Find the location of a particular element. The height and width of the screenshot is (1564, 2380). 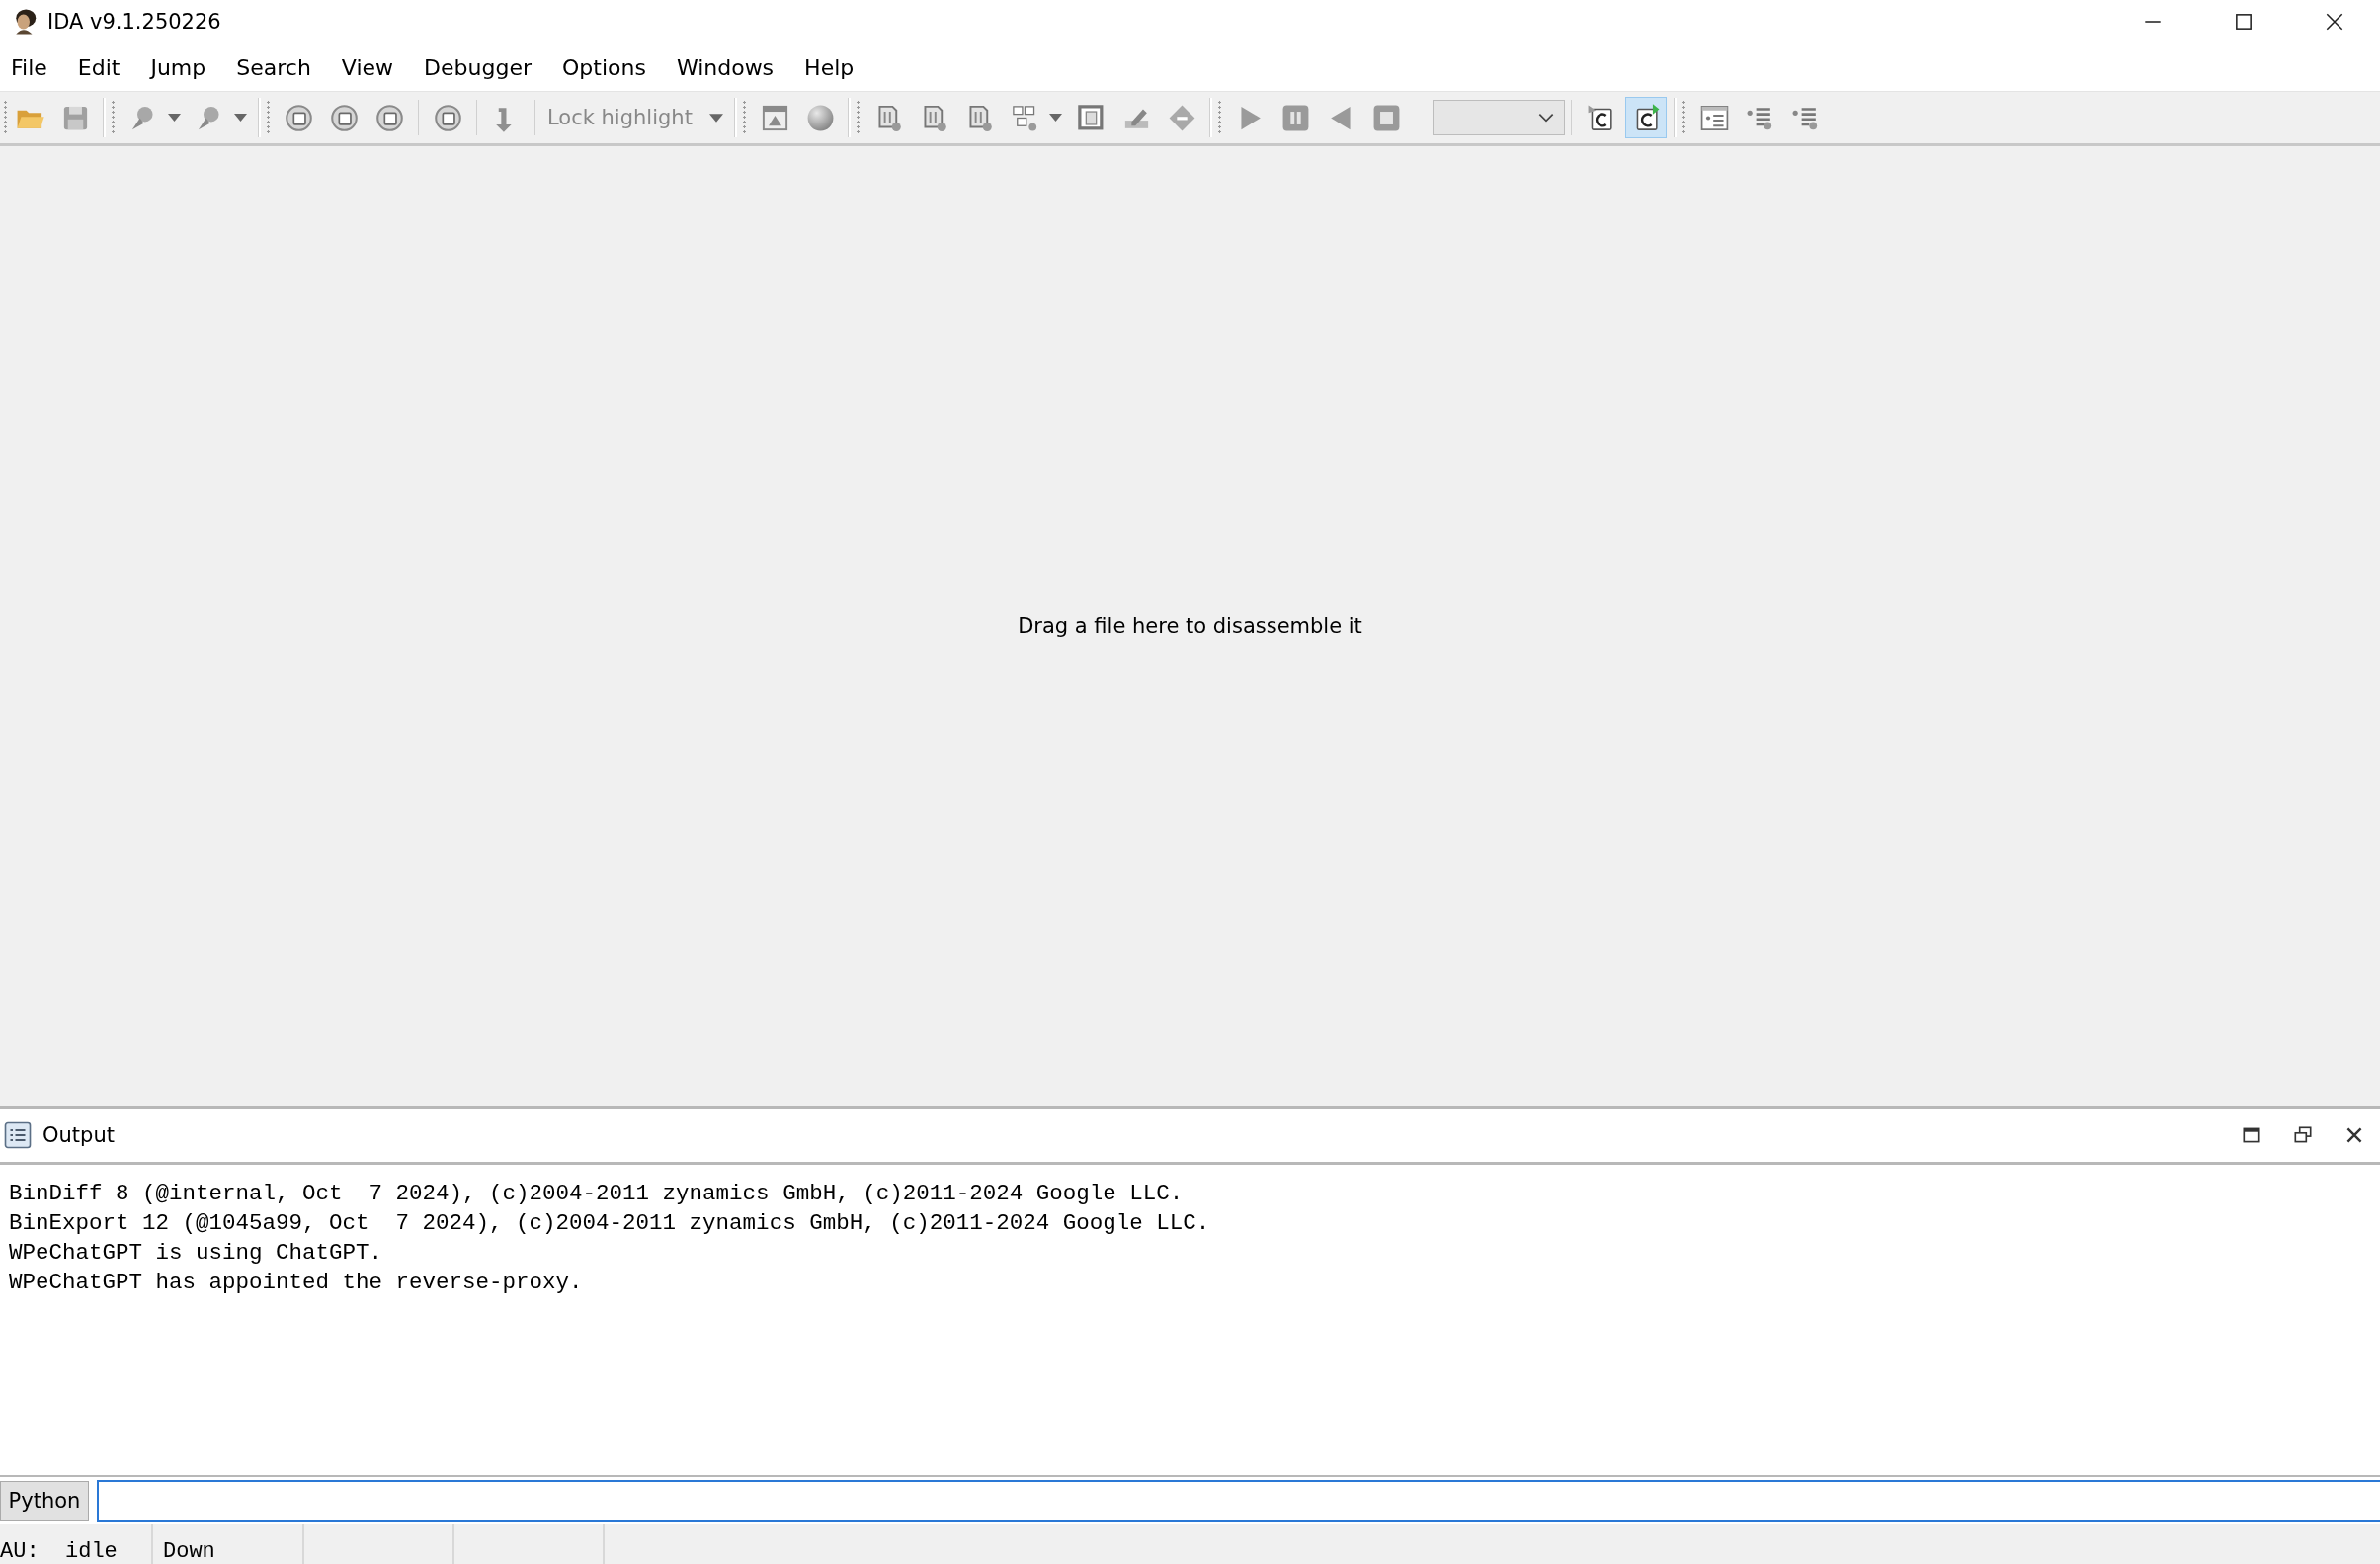

menu-item: Windows is located at coordinates (725, 67).